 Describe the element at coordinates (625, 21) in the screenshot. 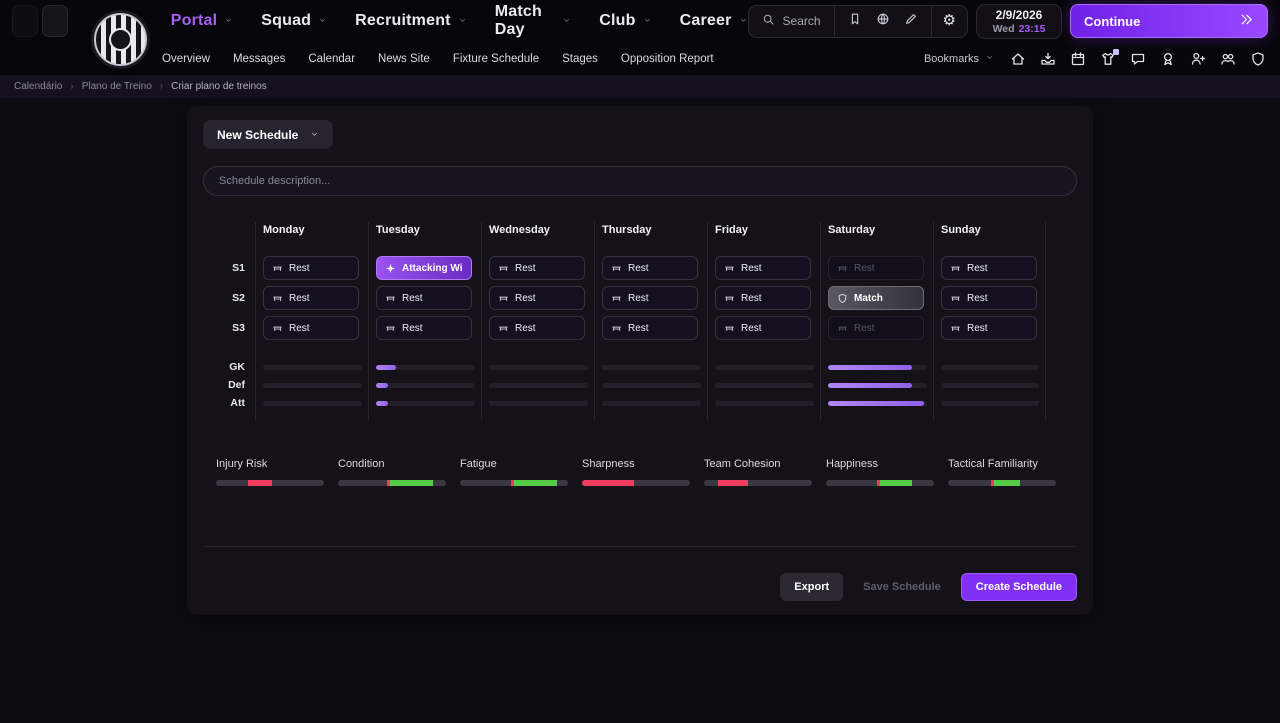

I see `nav-item-club: Club` at that location.